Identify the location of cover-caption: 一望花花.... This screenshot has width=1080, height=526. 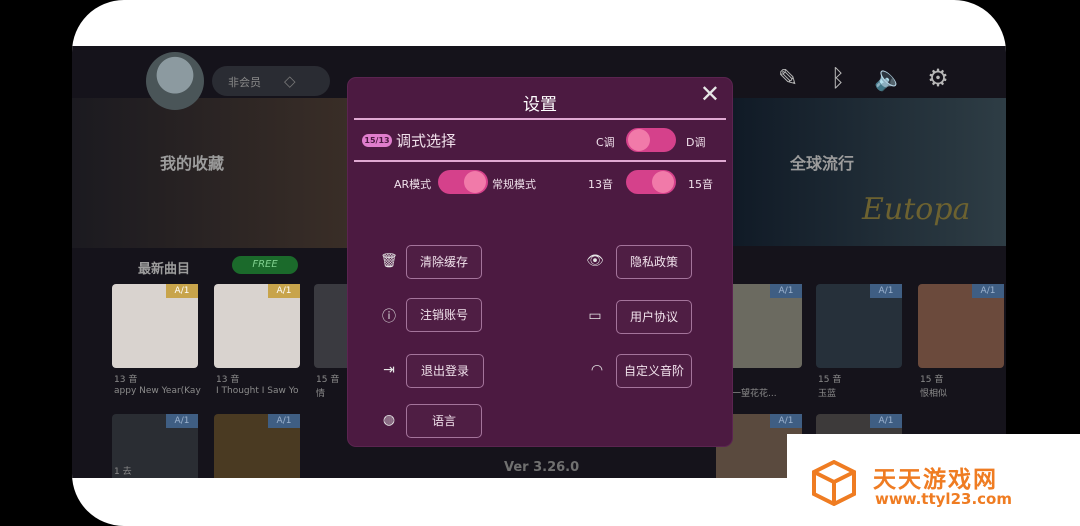
(754, 394).